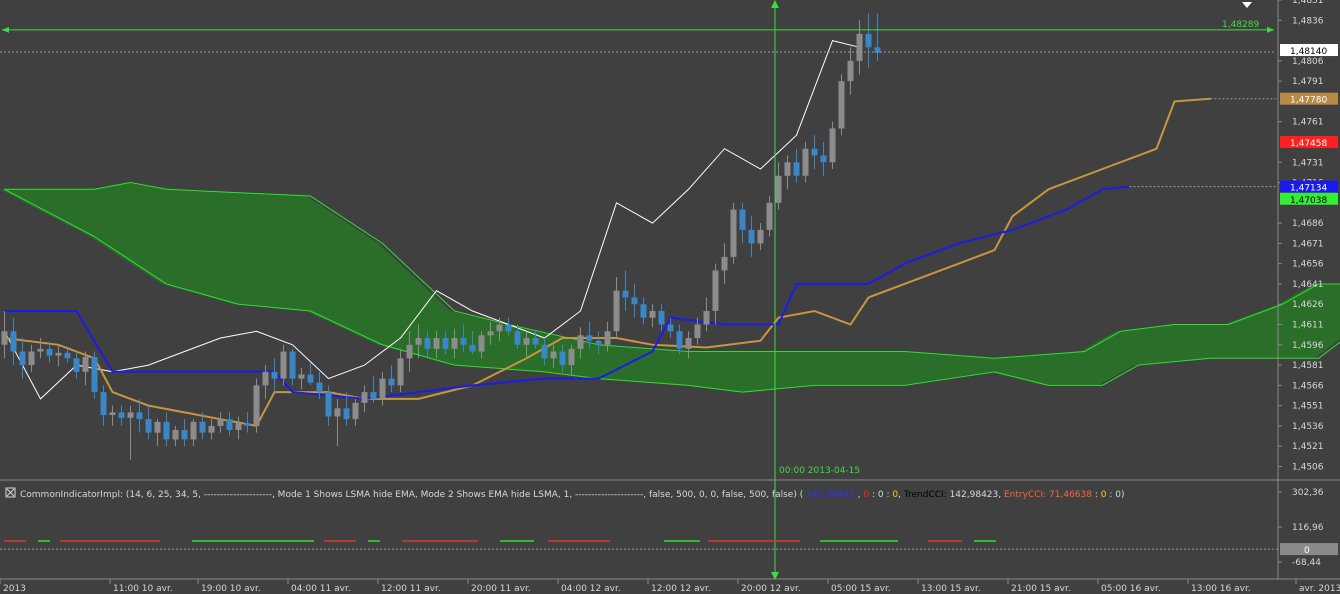 The height and width of the screenshot is (594, 1340). What do you see at coordinates (832, 145) in the screenshot?
I see `candle` at bounding box center [832, 145].